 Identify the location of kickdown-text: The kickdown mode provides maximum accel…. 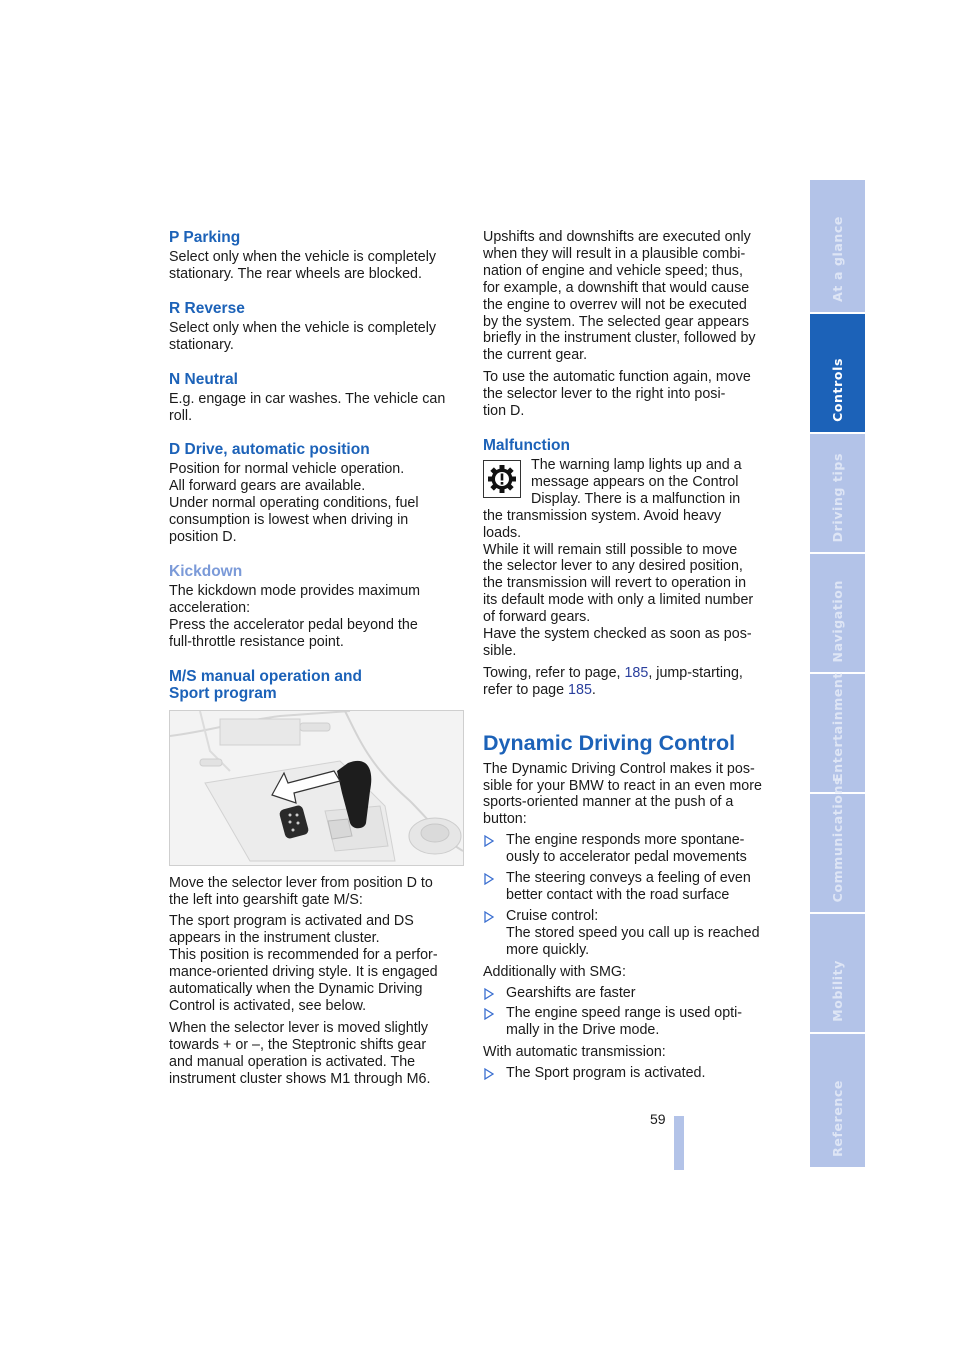
(316, 617).